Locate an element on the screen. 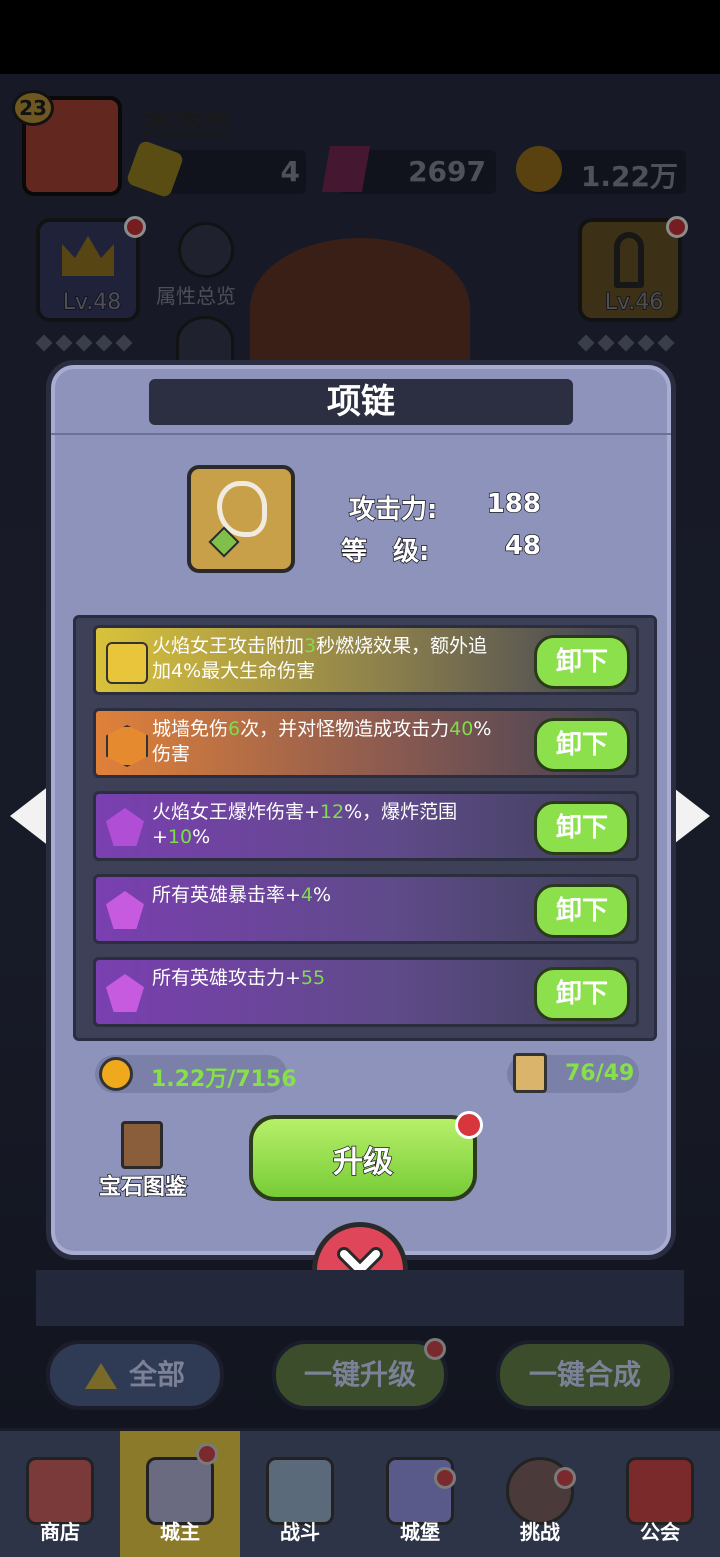  gem-guide-book-icon is located at coordinates (142, 1145).